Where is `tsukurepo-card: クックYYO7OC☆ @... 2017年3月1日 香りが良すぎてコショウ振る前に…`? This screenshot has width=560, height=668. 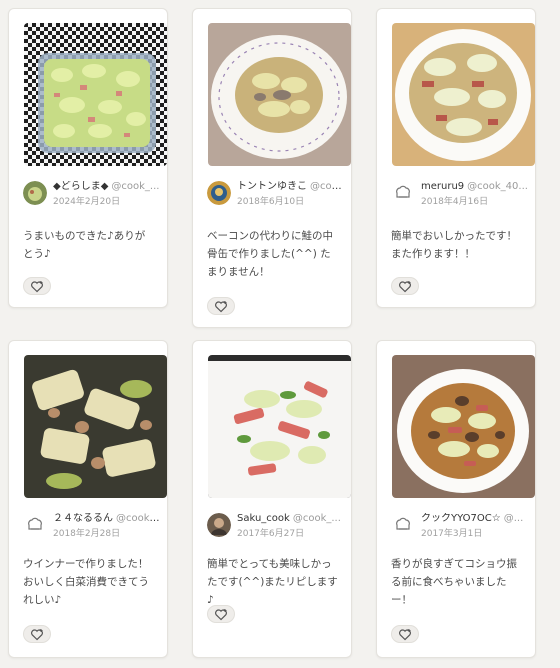
tsukurepo-card: クックYYO7OC☆ @... 2017年3月1日 香りが良すぎてコショウ振る前に… is located at coordinates (456, 499).